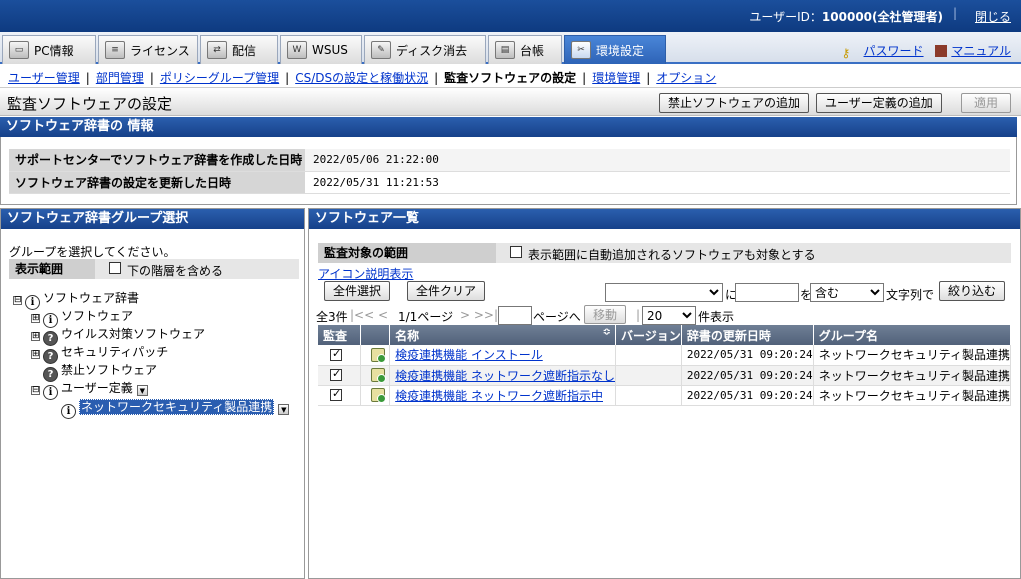 The image size is (1021, 579). Describe the element at coordinates (986, 103) in the screenshot. I see `apply-button: 適用` at that location.